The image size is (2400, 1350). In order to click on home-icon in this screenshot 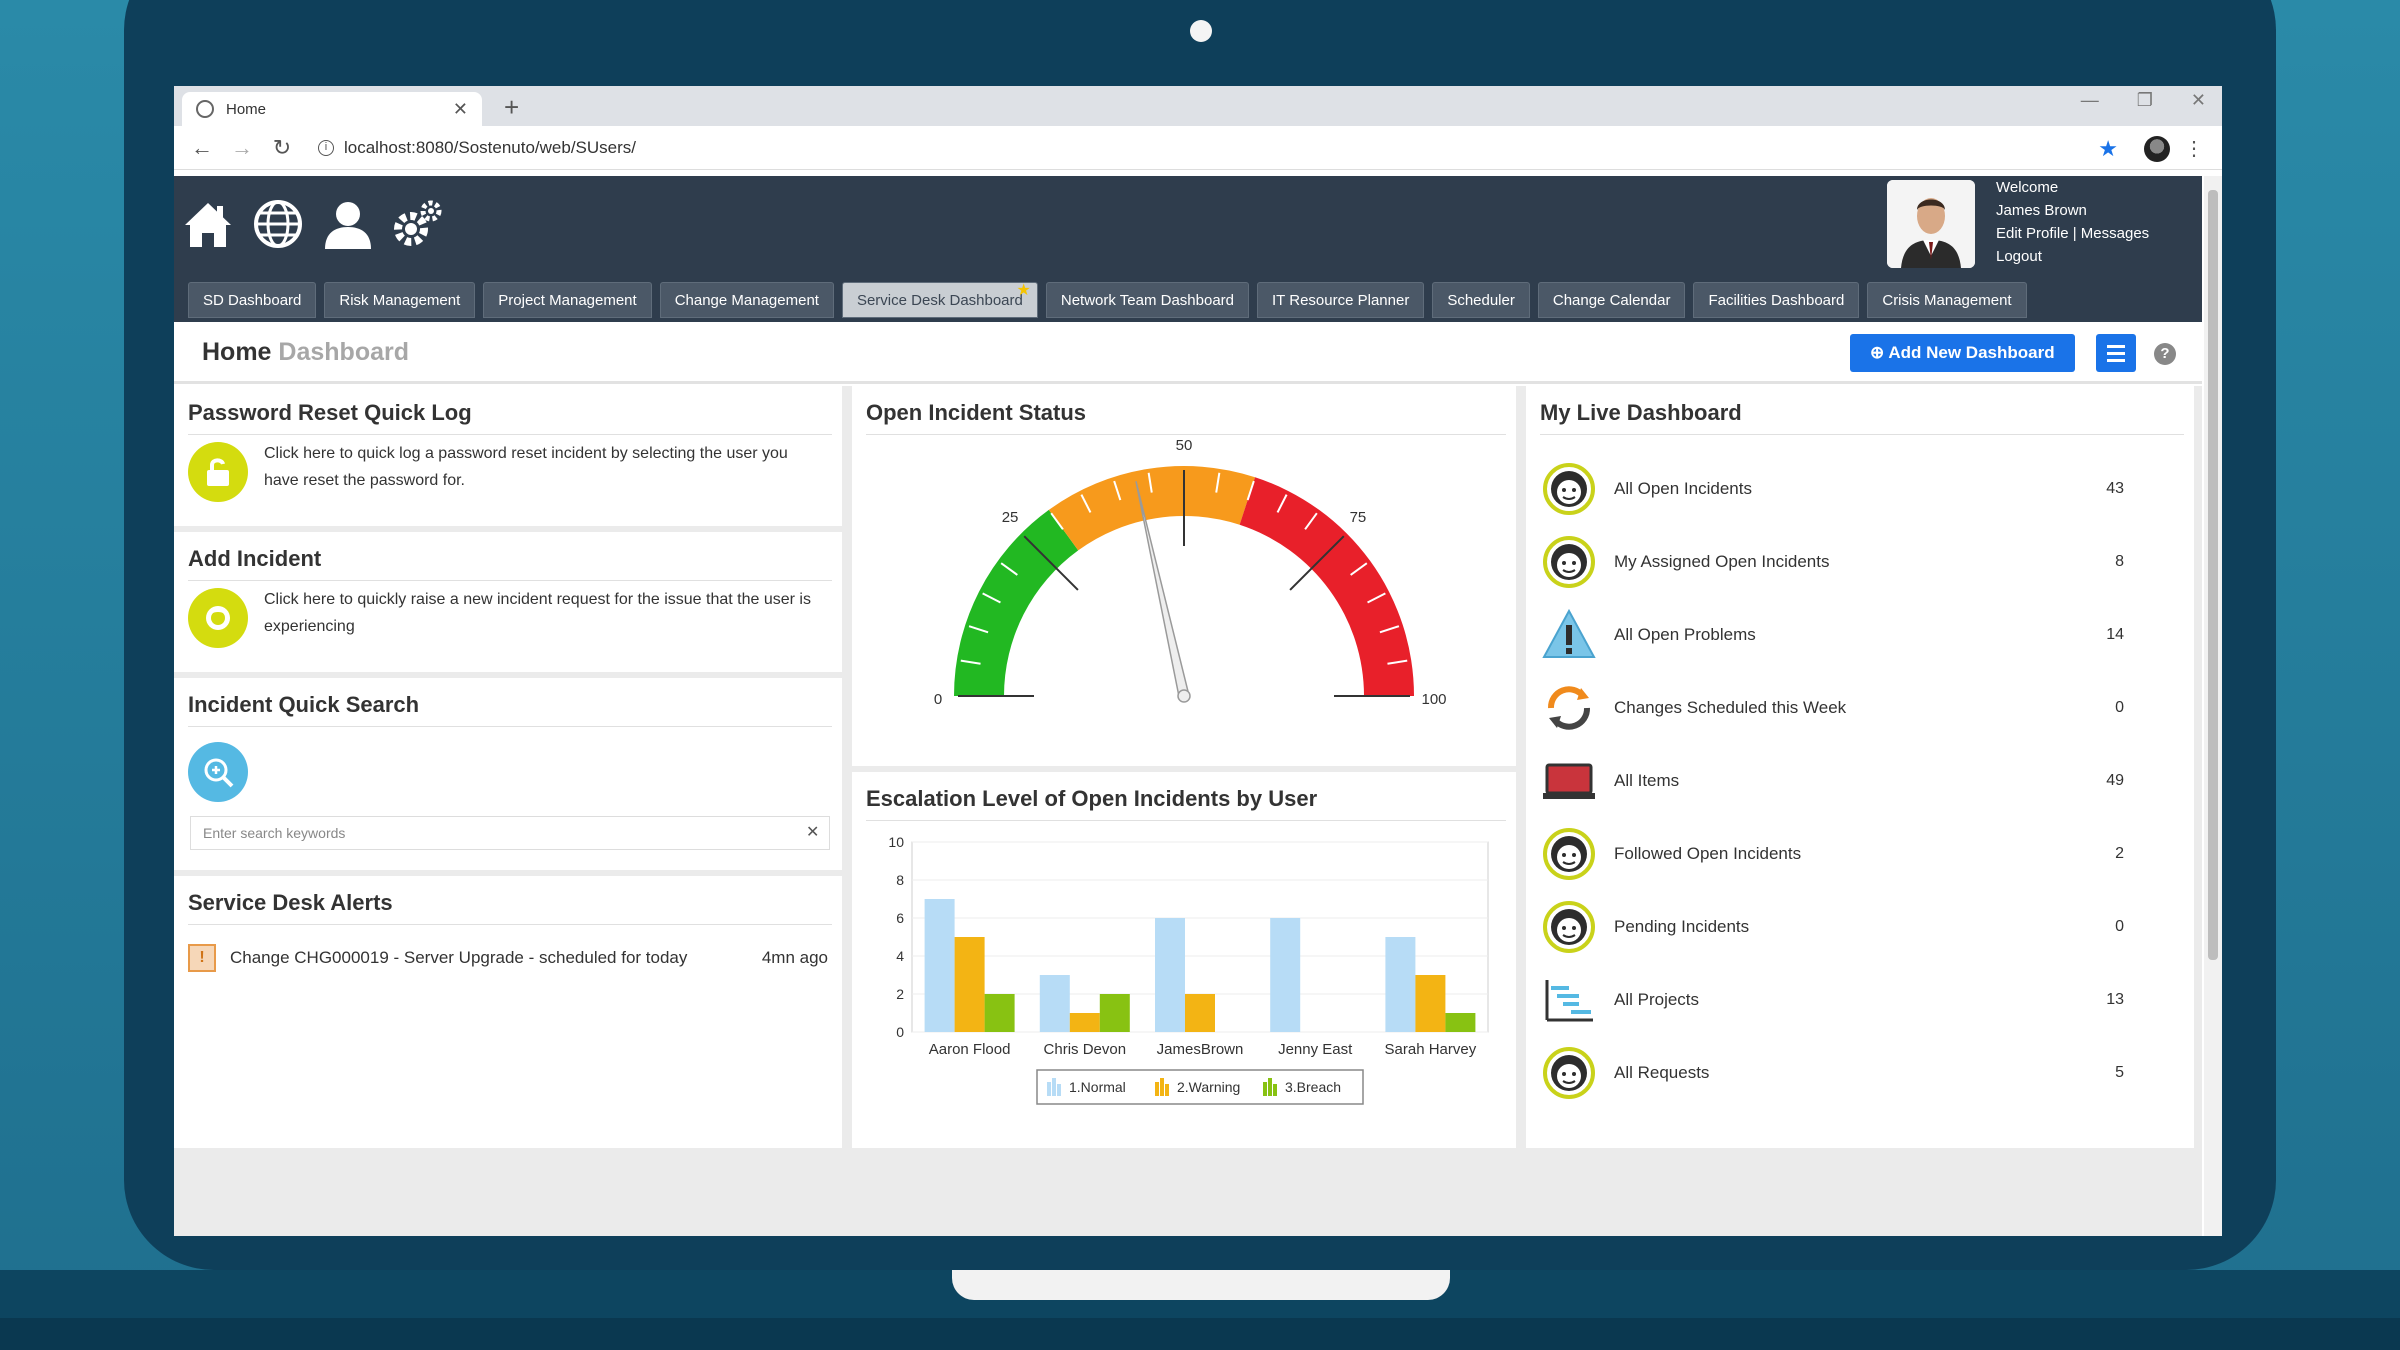, I will do `click(208, 224)`.